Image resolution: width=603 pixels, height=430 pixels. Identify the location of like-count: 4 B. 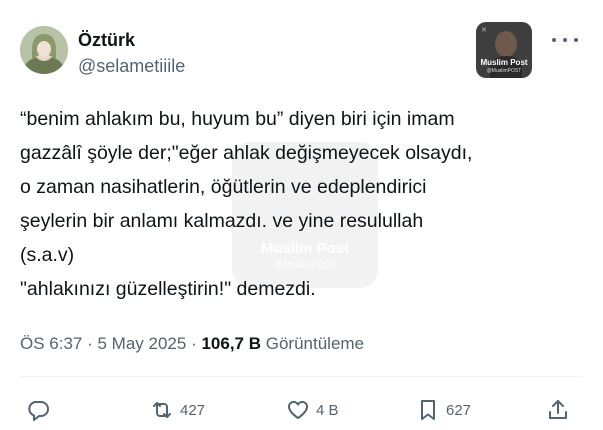
(327, 410).